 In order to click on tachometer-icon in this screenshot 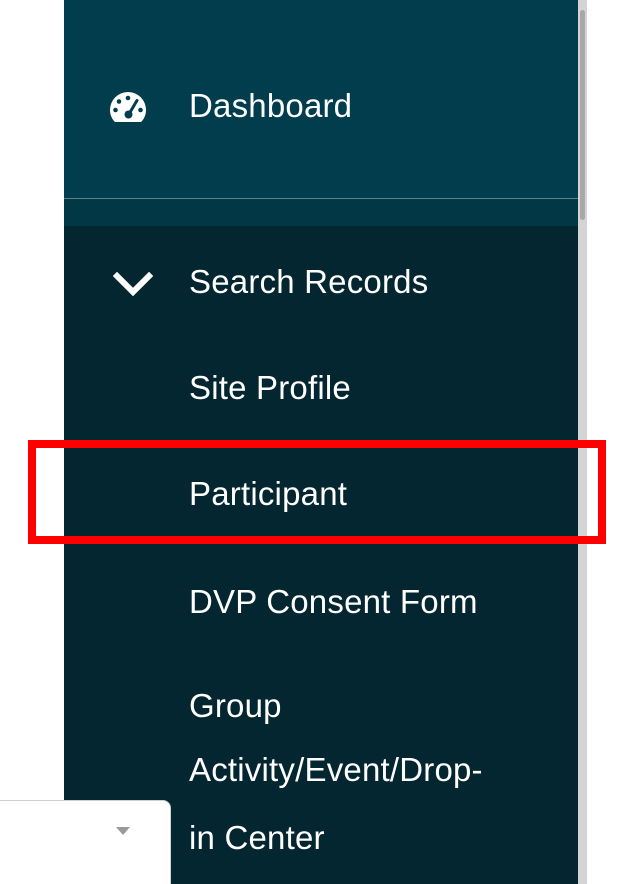, I will do `click(128, 107)`.